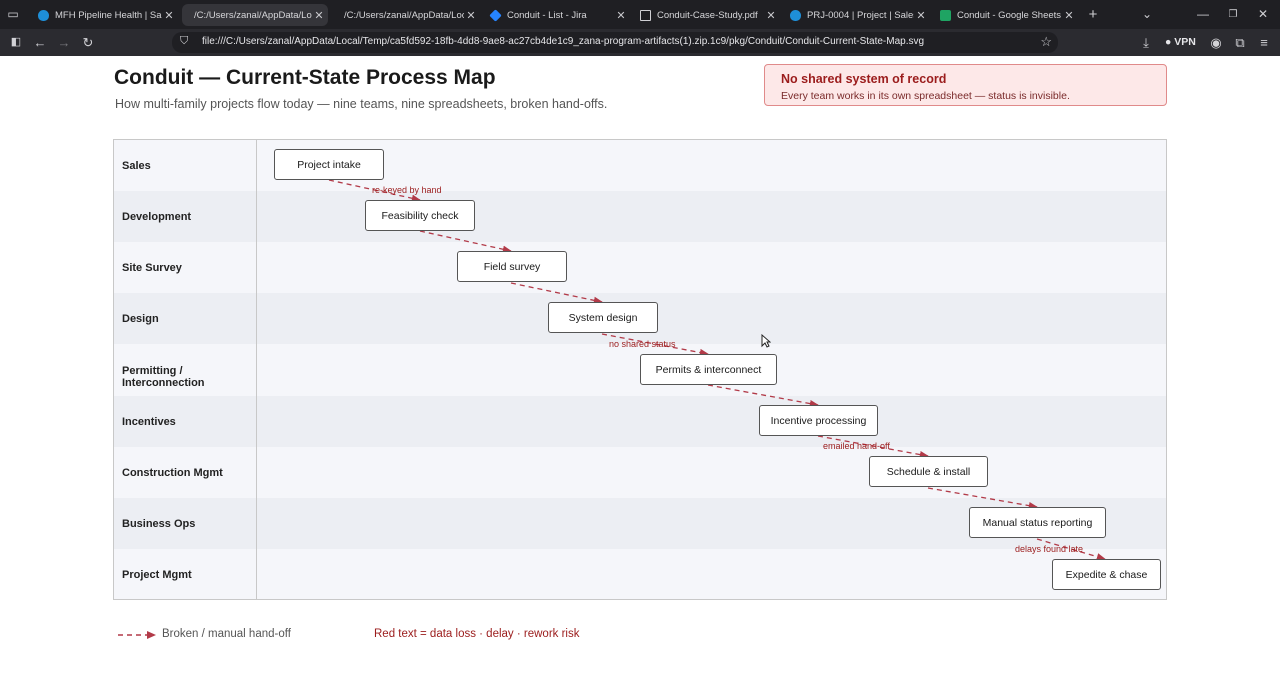  What do you see at coordinates (928, 471) in the screenshot?
I see `step-schedule-install: Schedule & install` at bounding box center [928, 471].